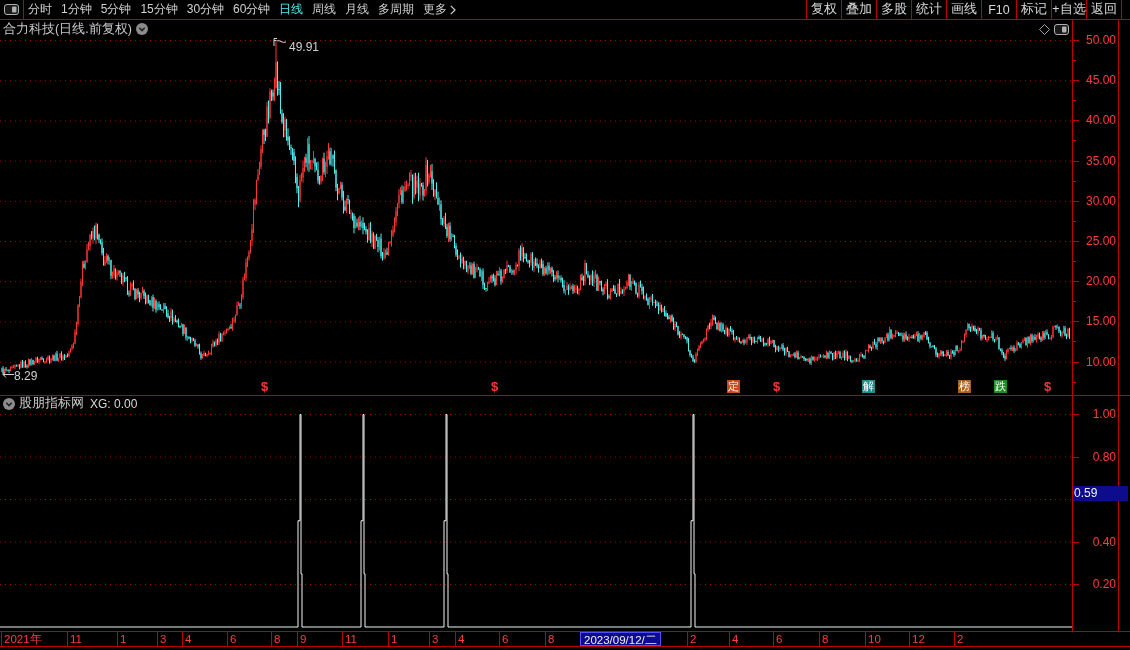 The image size is (1130, 650). What do you see at coordinates (1100, 161) in the screenshot?
I see `axis-label: 35.00` at bounding box center [1100, 161].